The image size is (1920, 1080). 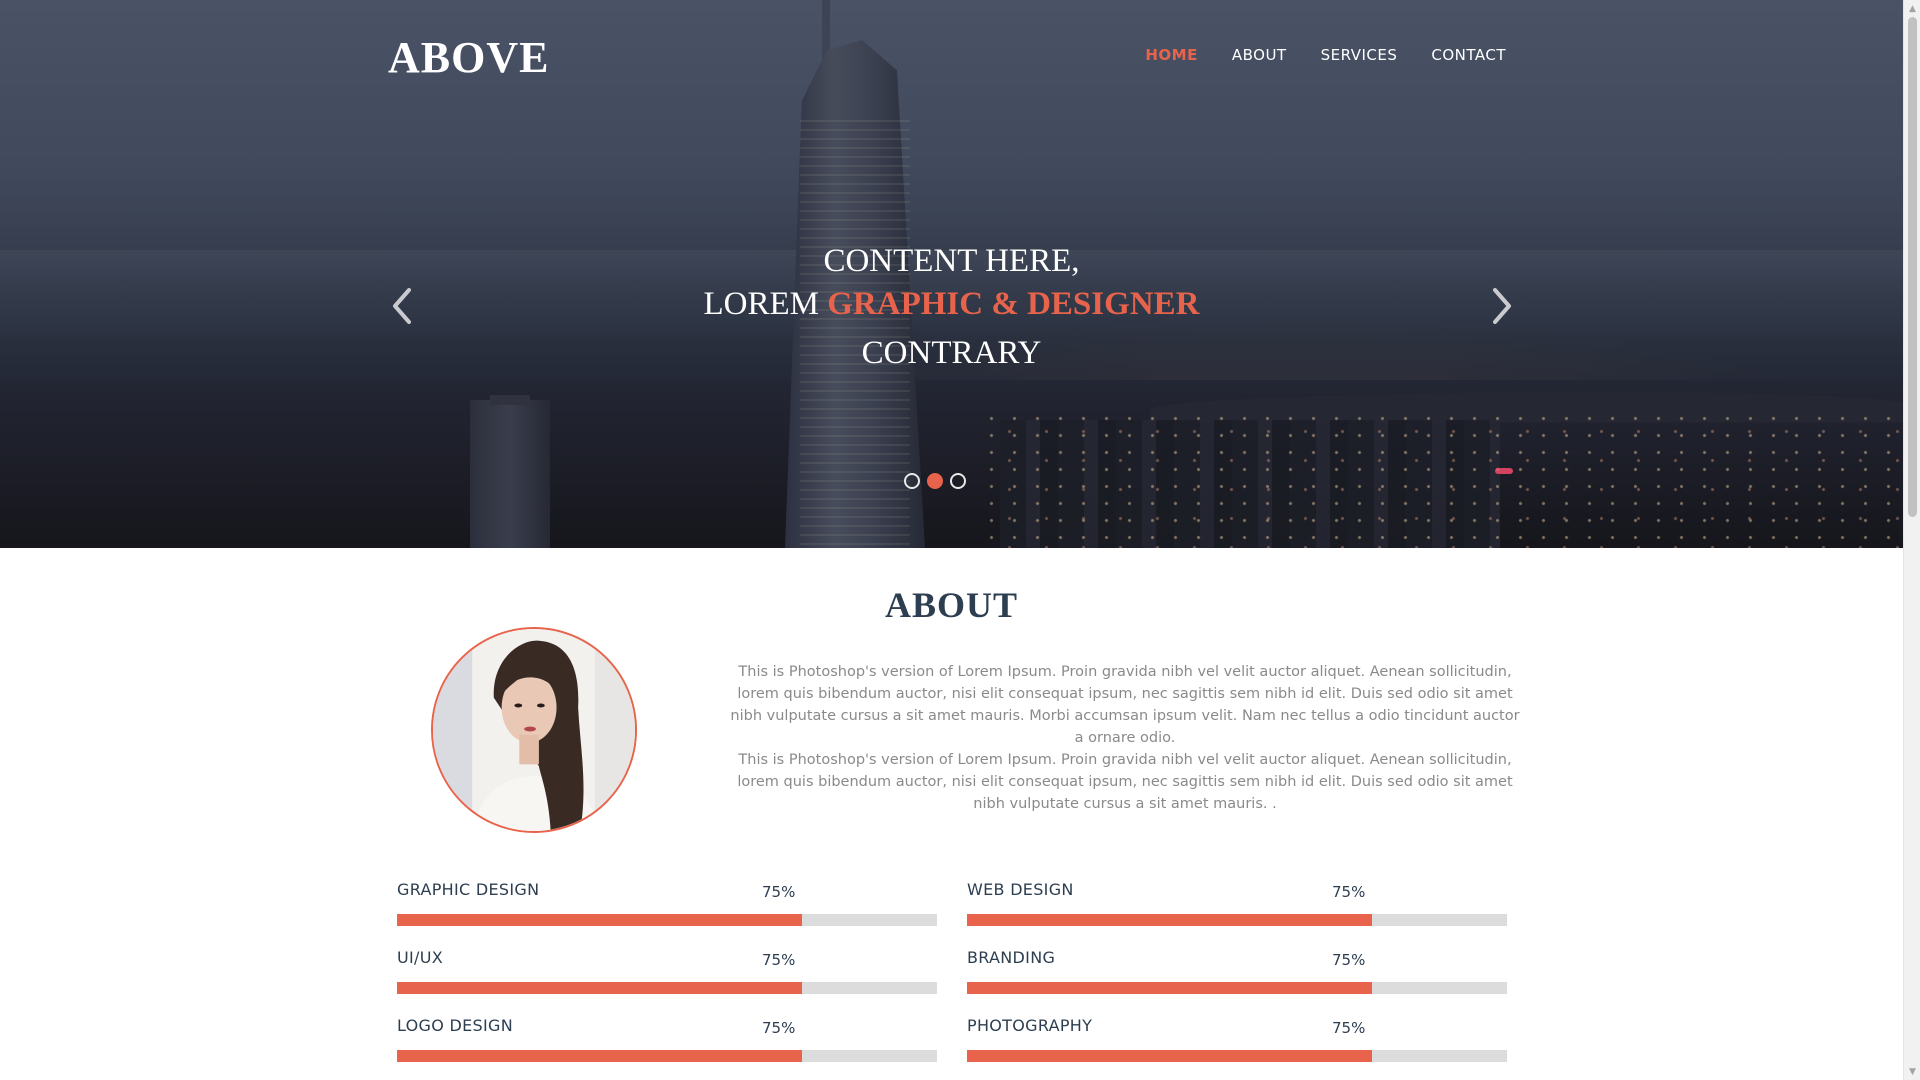 What do you see at coordinates (1912, 1071) in the screenshot?
I see `scroll-down-icon: ▼` at bounding box center [1912, 1071].